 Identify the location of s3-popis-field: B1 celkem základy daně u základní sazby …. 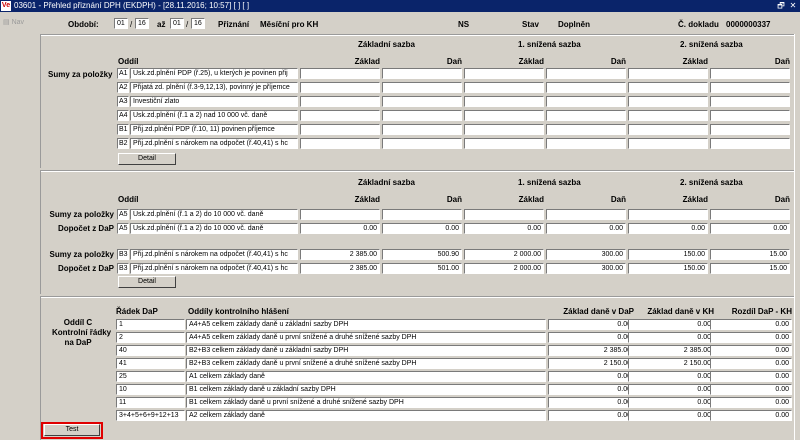
(366, 389).